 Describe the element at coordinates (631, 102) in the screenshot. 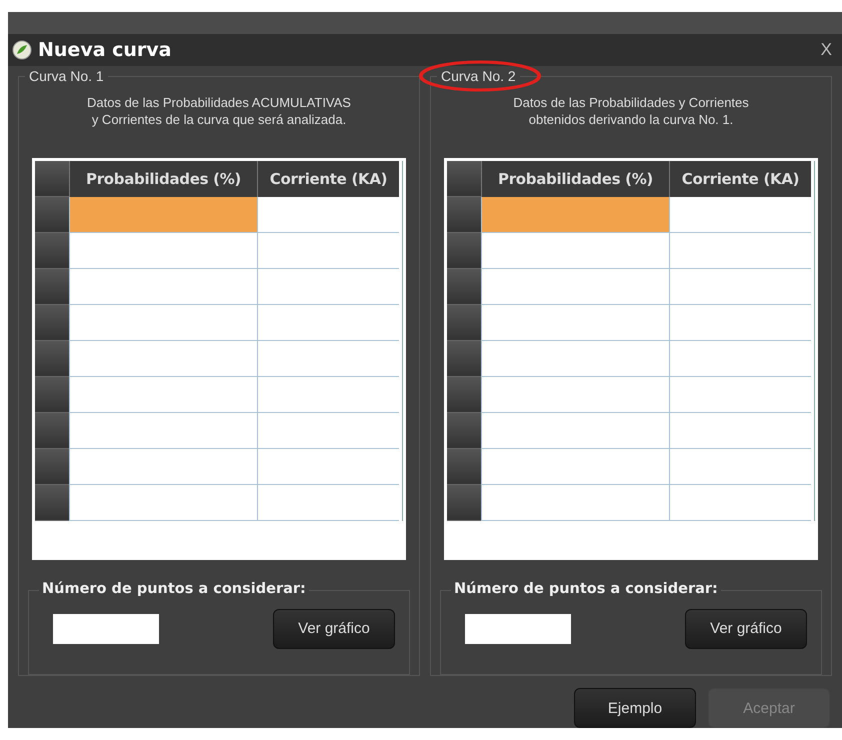

I see `description-line: Datos de las Probabilidades y Corrientes` at that location.